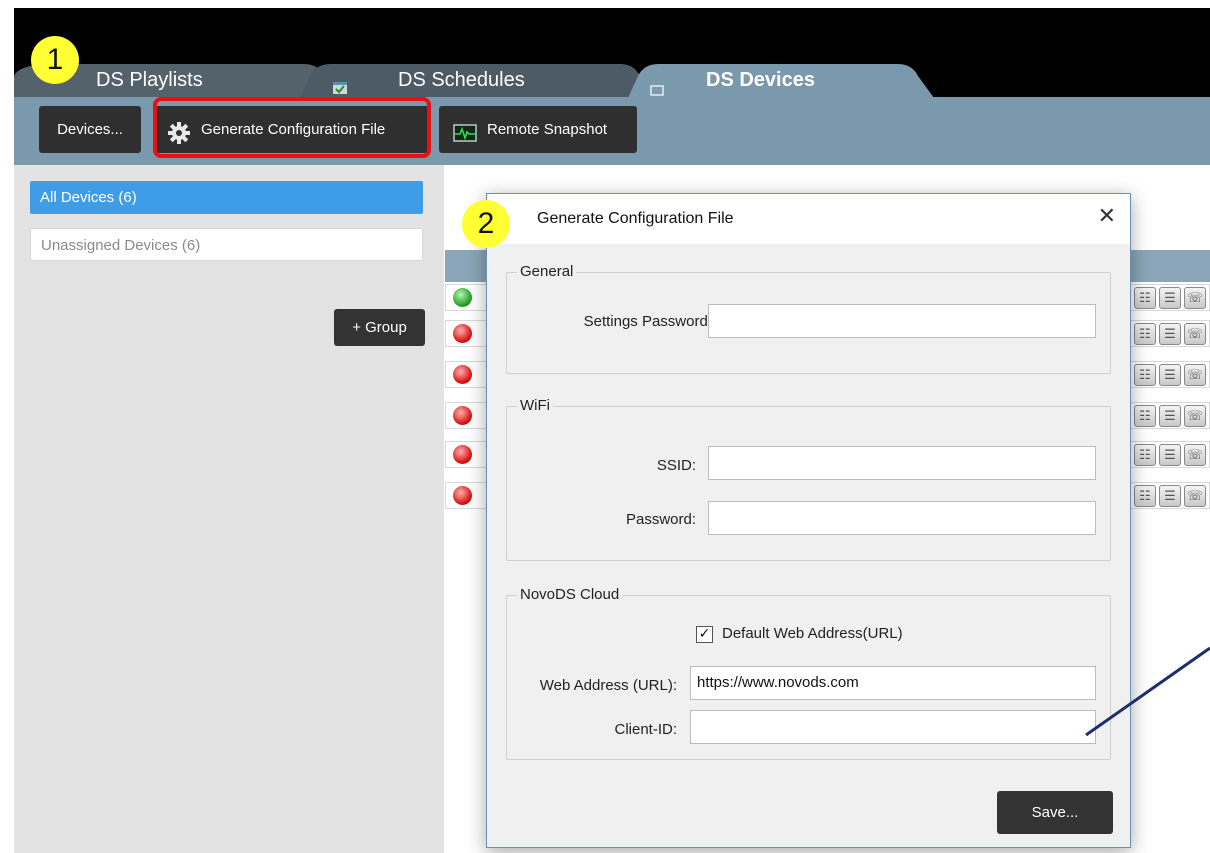  What do you see at coordinates (1147, 691) in the screenshot?
I see `annotation-line` at bounding box center [1147, 691].